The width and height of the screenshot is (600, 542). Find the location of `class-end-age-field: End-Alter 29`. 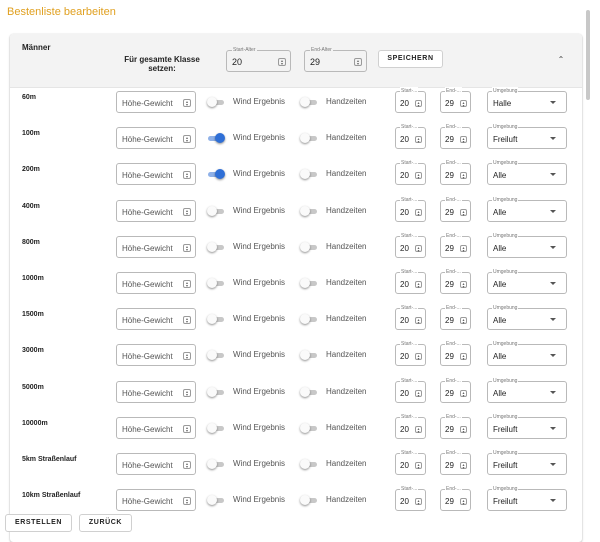

class-end-age-field: End-Alter 29 is located at coordinates (335, 59).